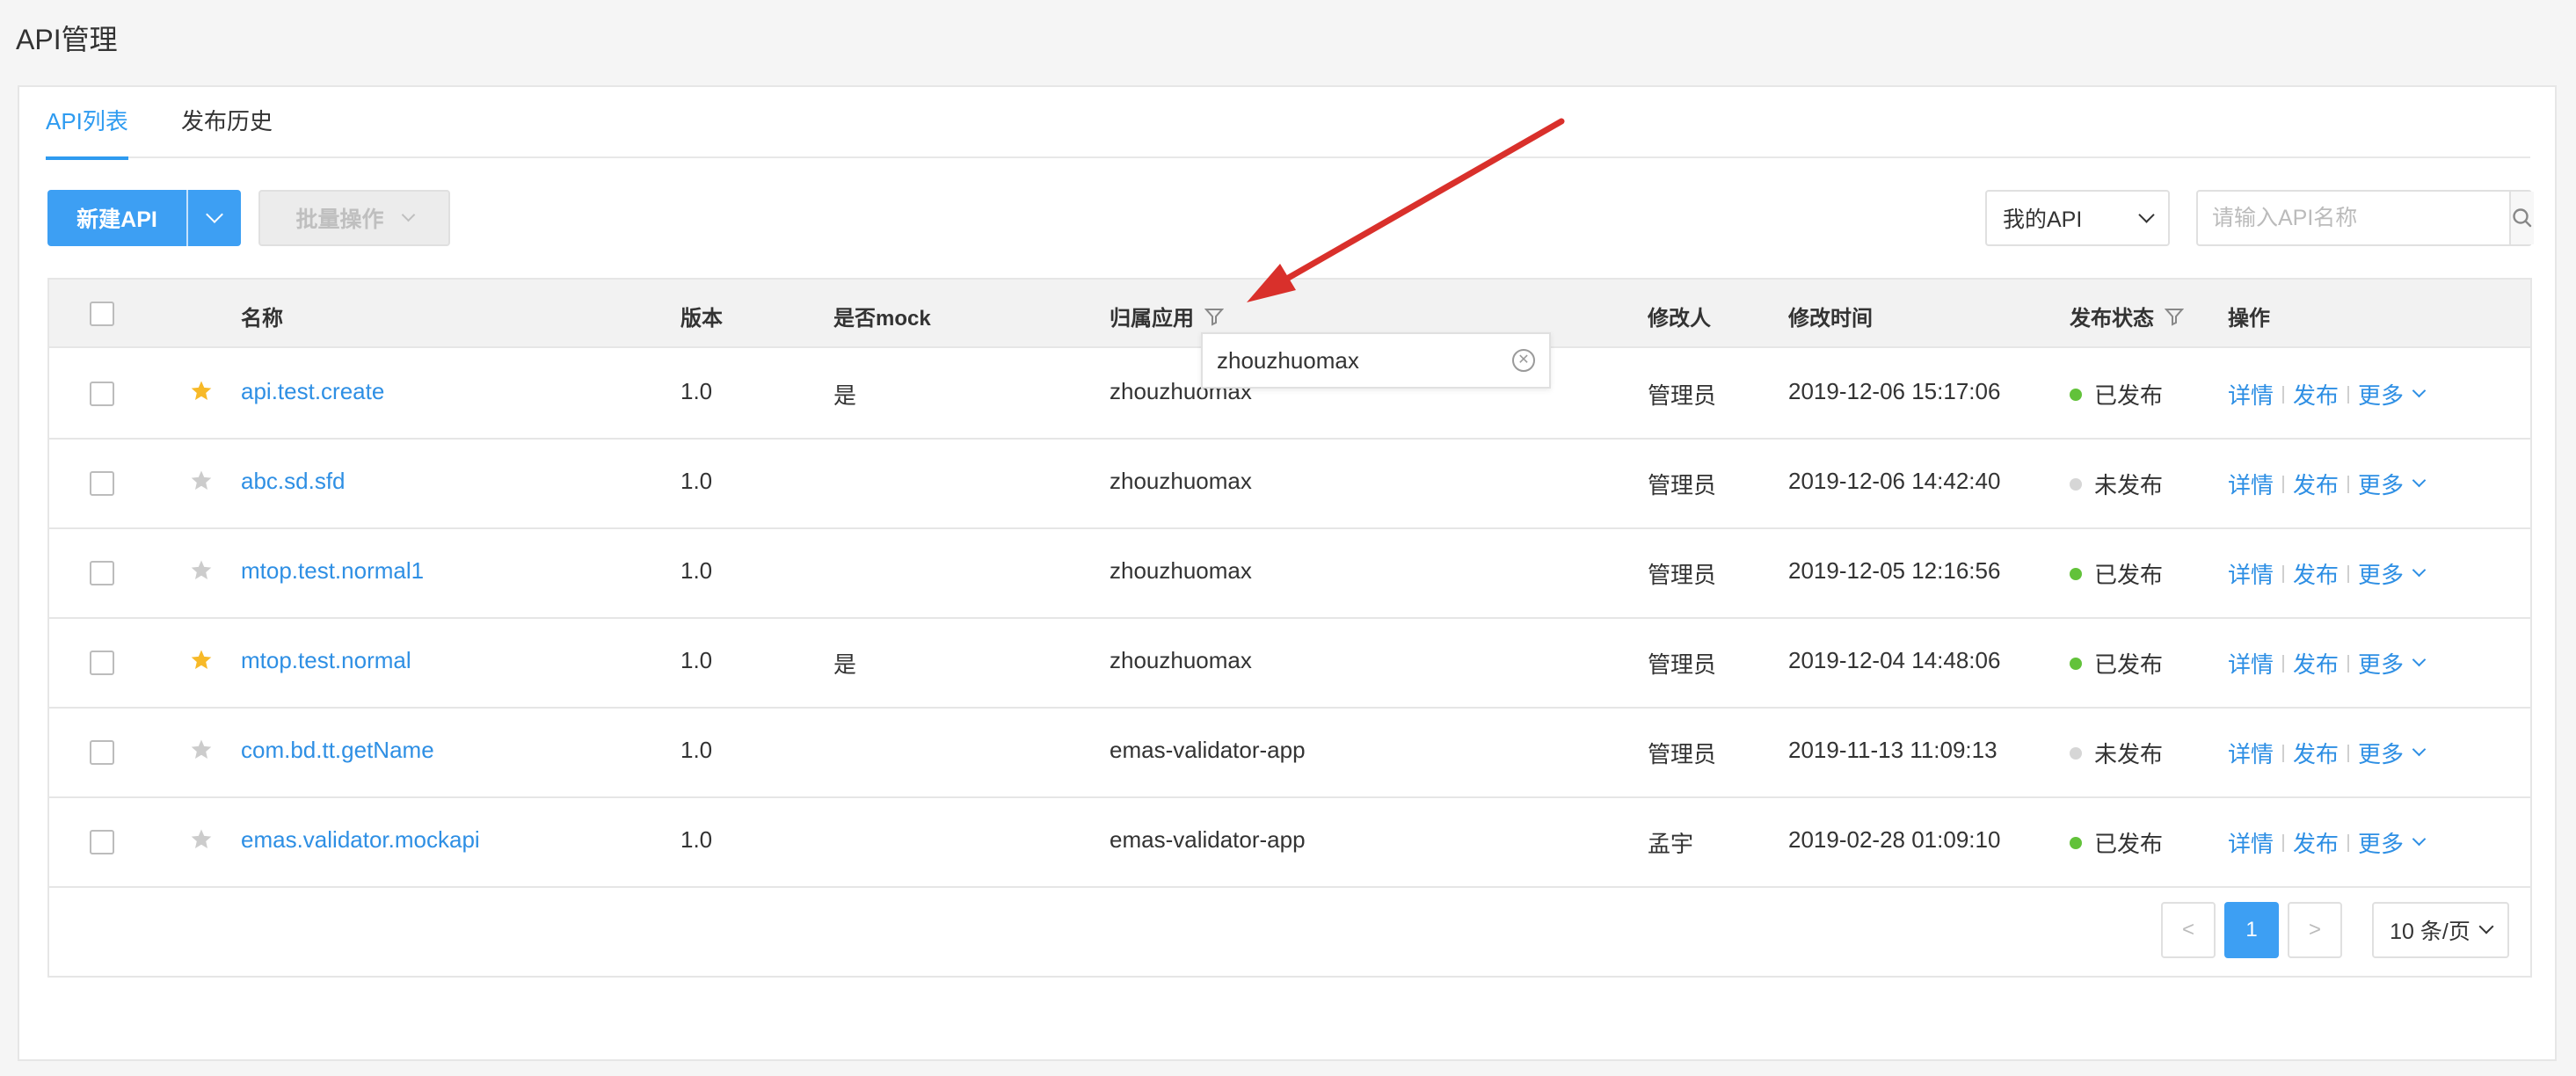 This screenshot has height=1076, width=2576. I want to click on batch-operation-button: 批量操作, so click(354, 218).